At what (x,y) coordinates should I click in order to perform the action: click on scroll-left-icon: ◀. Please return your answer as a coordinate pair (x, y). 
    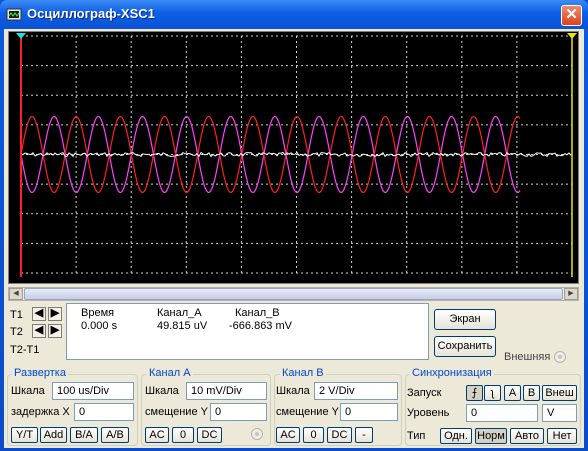
    Looking at the image, I should click on (16, 294).